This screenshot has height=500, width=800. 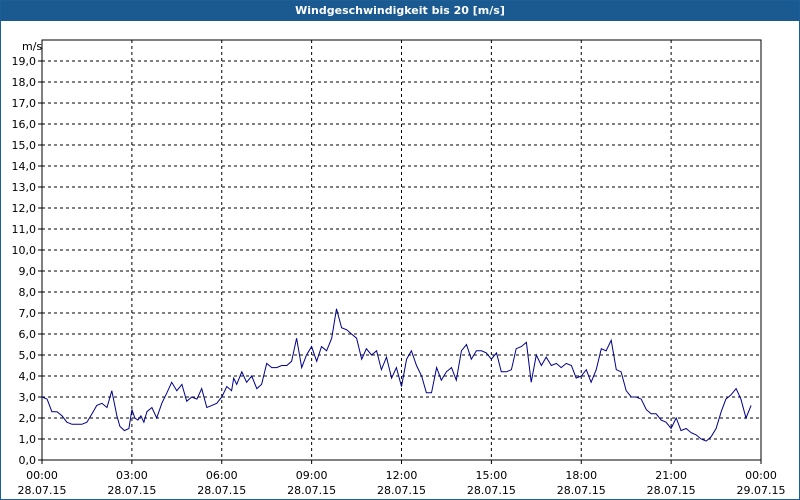 I want to click on x-tick-date-label: 29.07.15, so click(x=761, y=490).